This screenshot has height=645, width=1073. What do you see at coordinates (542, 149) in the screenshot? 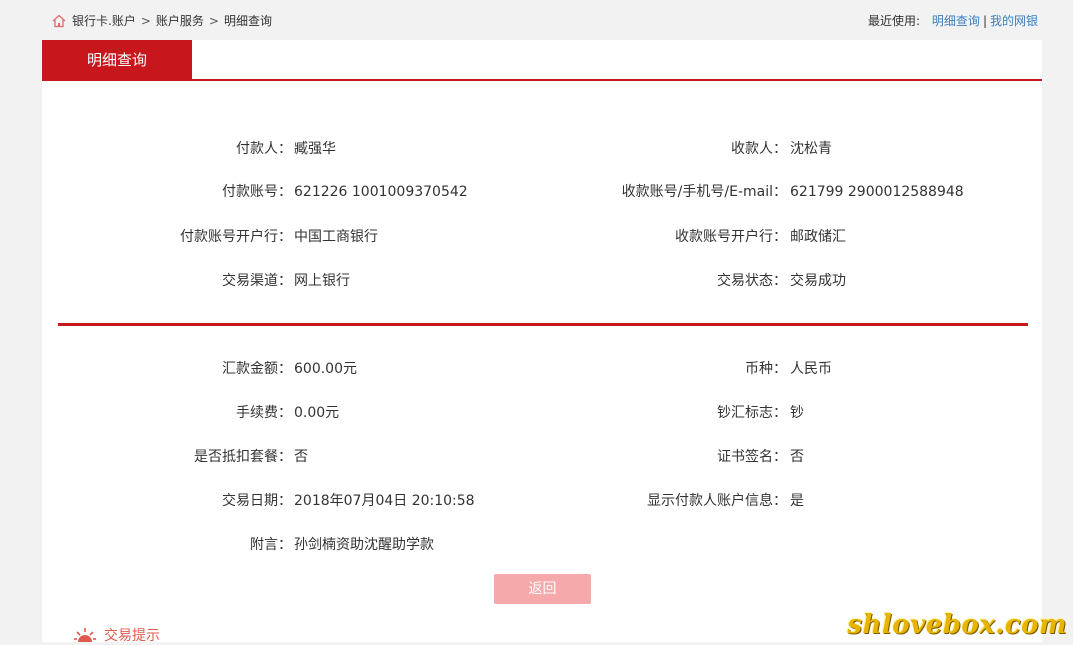
I see `detail-row: 付款人： 臧强华 收款人： 沈松青` at bounding box center [542, 149].